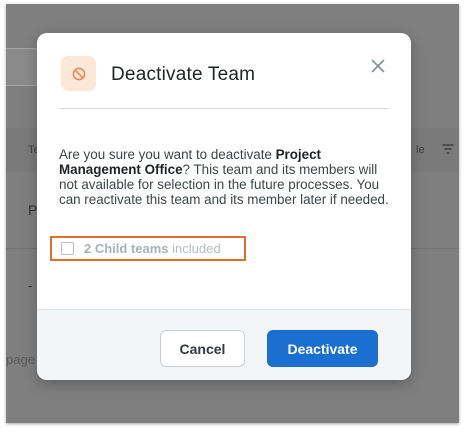 This screenshot has width=465, height=435. Describe the element at coordinates (224, 108) in the screenshot. I see `header-divider` at that location.